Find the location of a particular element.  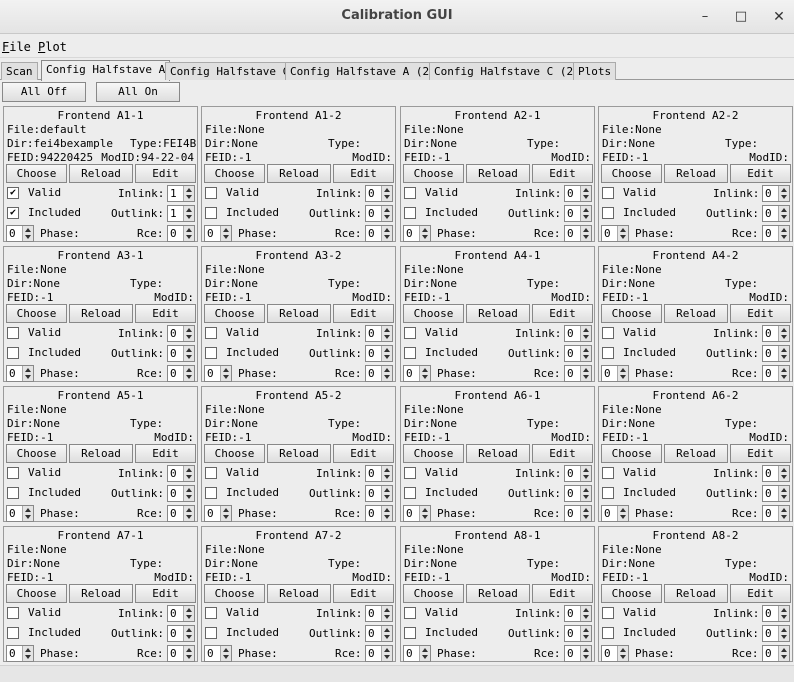

menu-file: File is located at coordinates (16, 47).